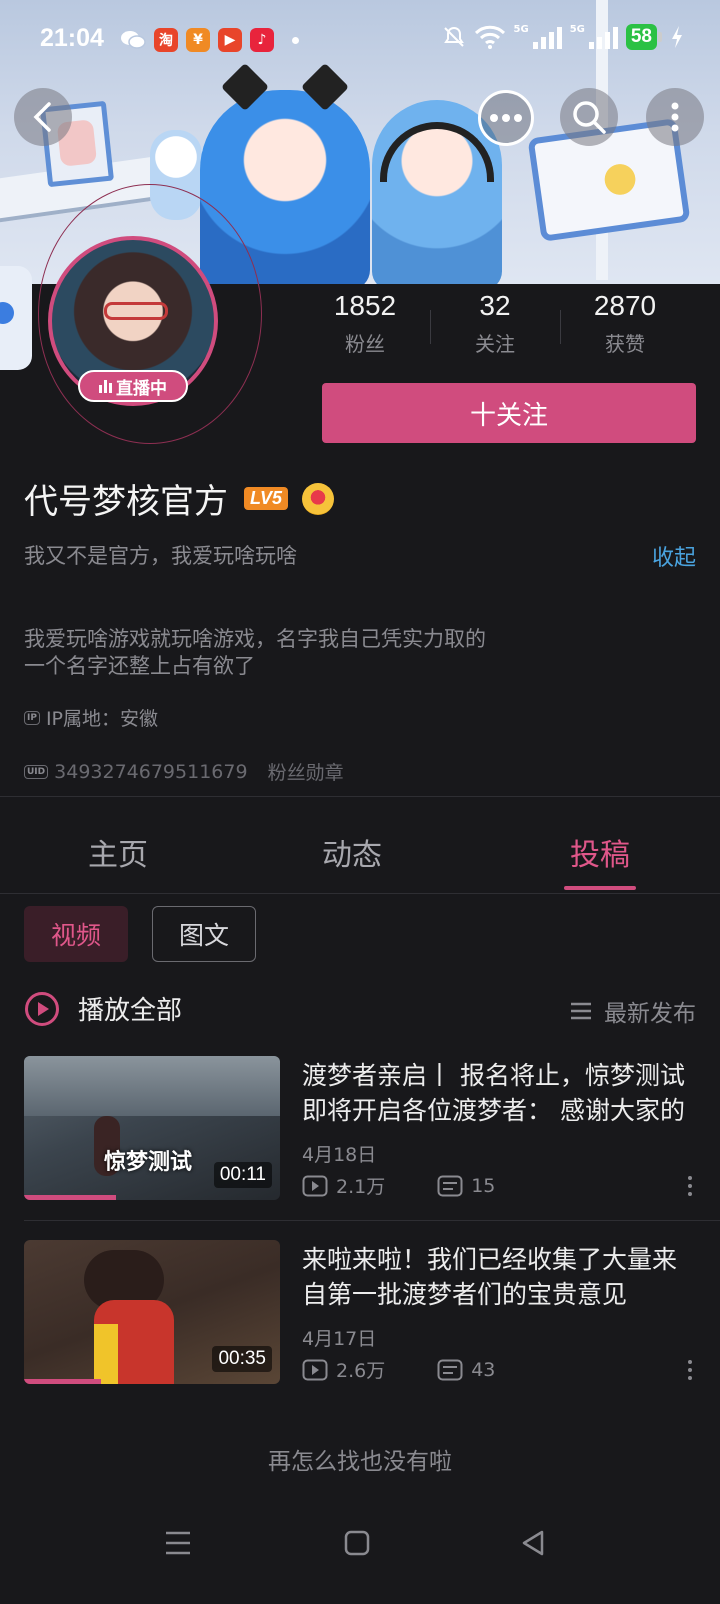 The width and height of the screenshot is (720, 1604). What do you see at coordinates (126, 502) in the screenshot?
I see `profile-name: 代号梦核官方` at bounding box center [126, 502].